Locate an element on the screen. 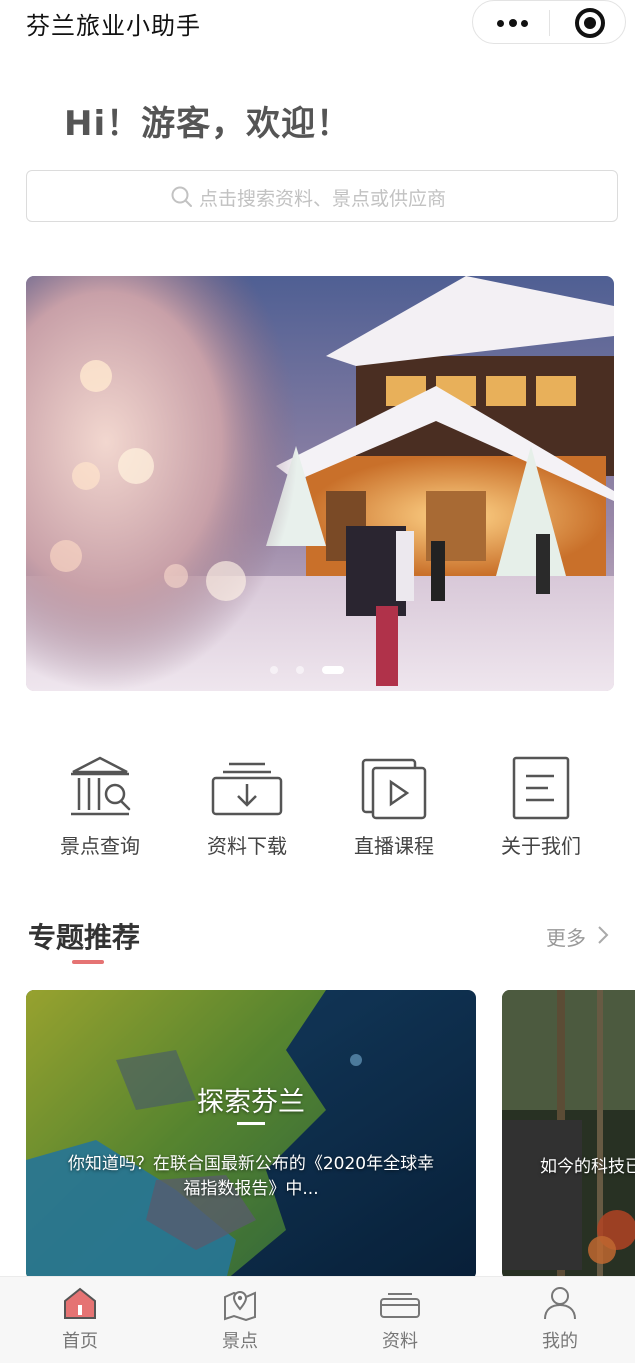 This screenshot has height=1363, width=635. target-icon is located at coordinates (590, 23).